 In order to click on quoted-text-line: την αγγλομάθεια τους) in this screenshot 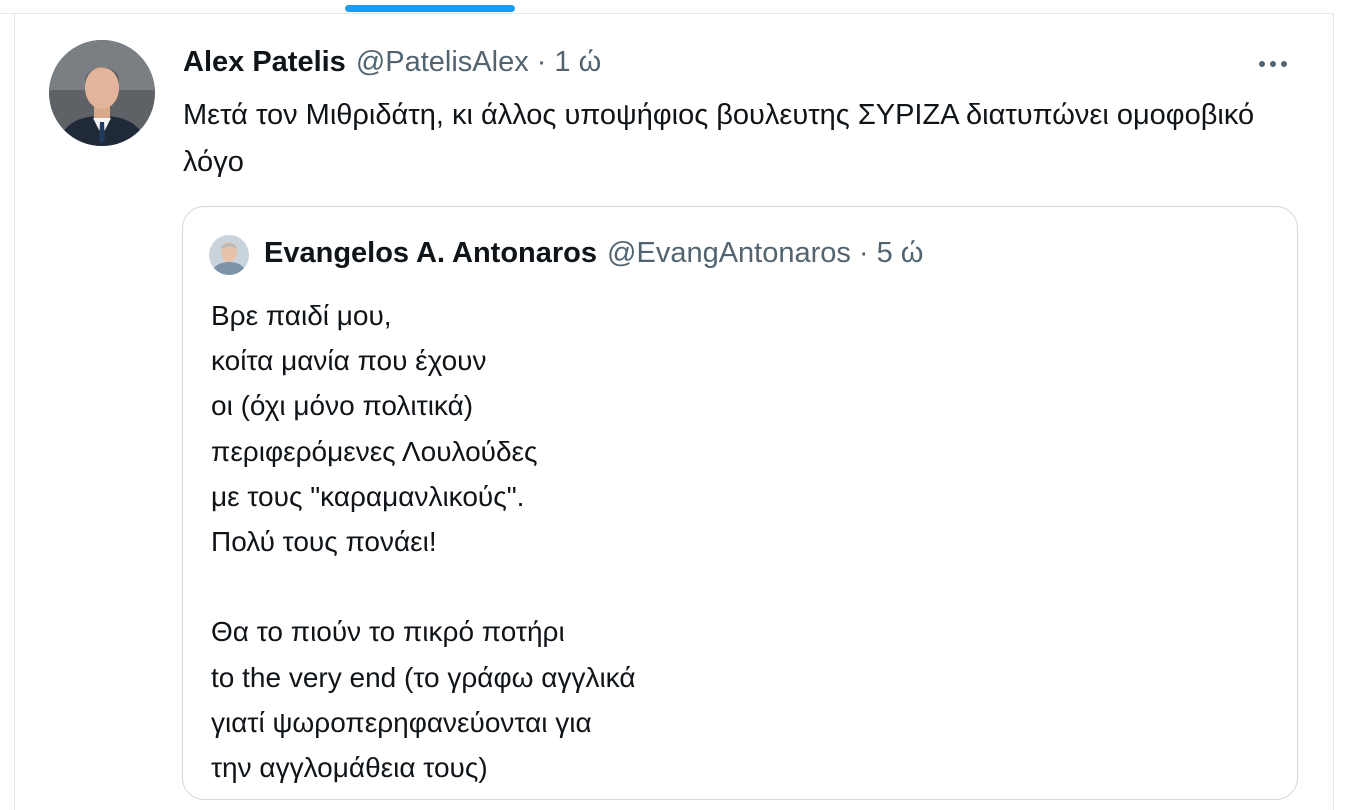, I will do `click(349, 768)`.